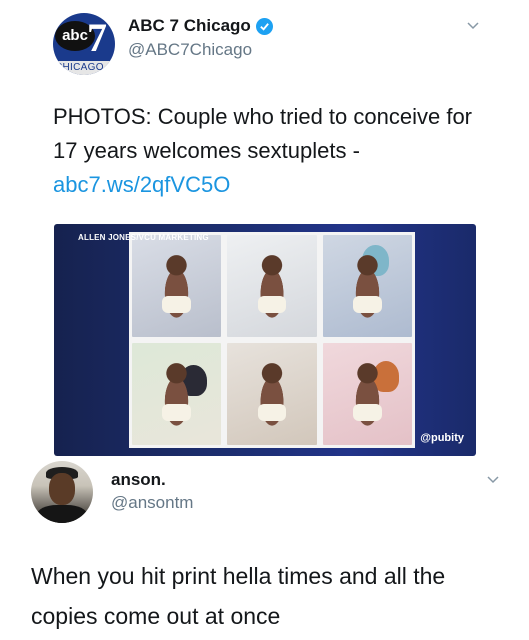 Image resolution: width=529 pixels, height=640 pixels. I want to click on watermark: @pubity, so click(442, 438).